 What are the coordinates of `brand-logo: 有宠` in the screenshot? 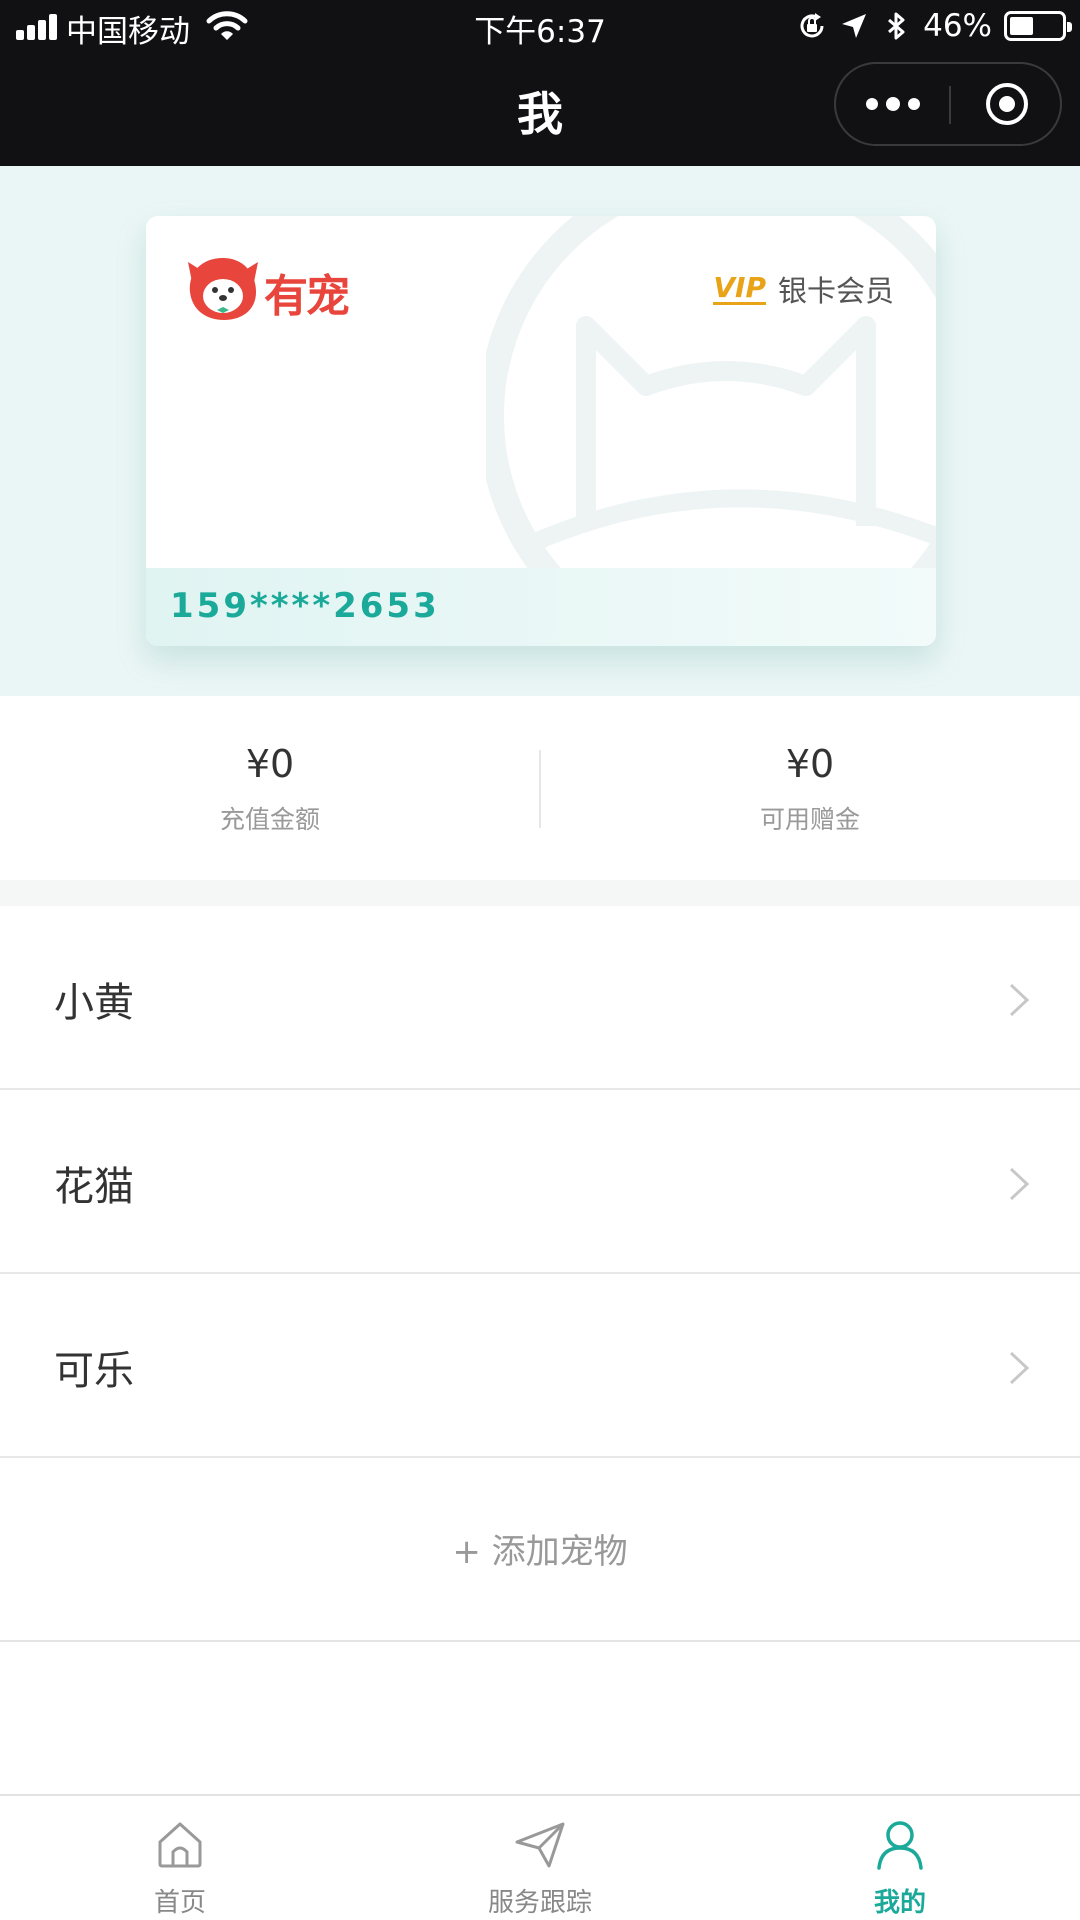 It's located at (274, 288).